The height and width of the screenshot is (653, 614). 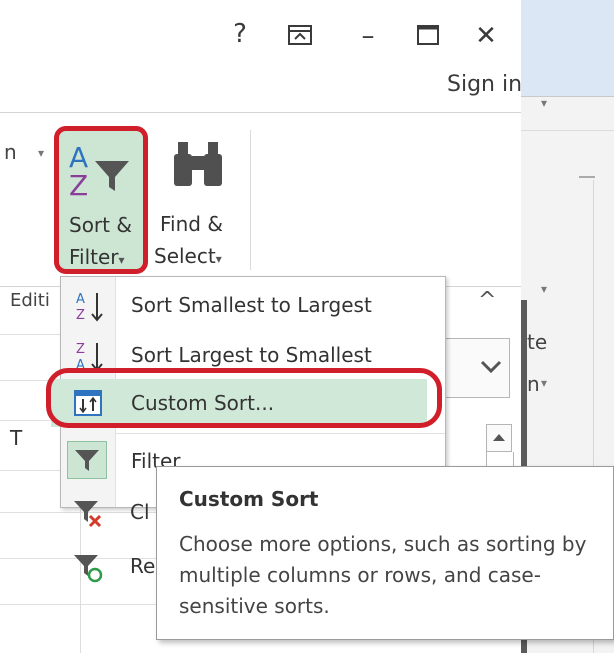 I want to click on scrollbar-track, so click(x=500, y=459).